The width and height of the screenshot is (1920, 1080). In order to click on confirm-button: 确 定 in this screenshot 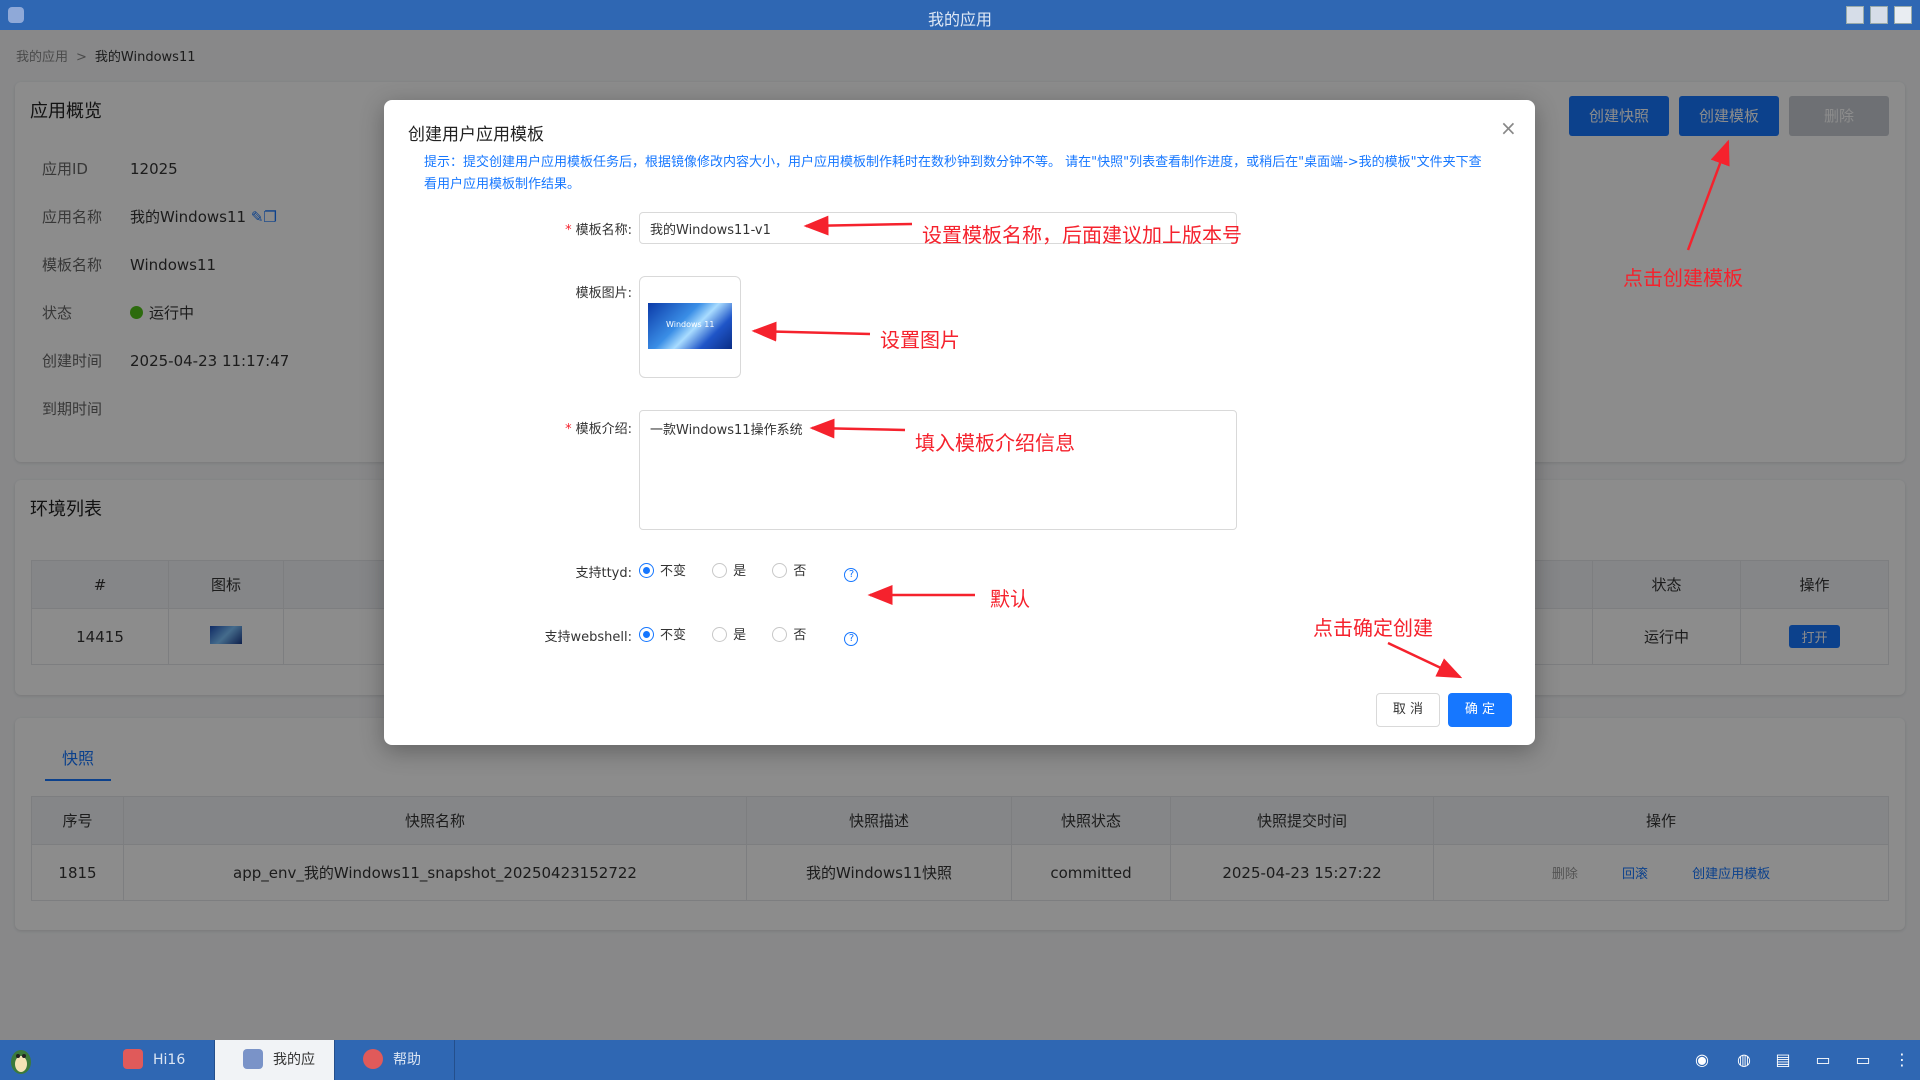, I will do `click(1480, 710)`.